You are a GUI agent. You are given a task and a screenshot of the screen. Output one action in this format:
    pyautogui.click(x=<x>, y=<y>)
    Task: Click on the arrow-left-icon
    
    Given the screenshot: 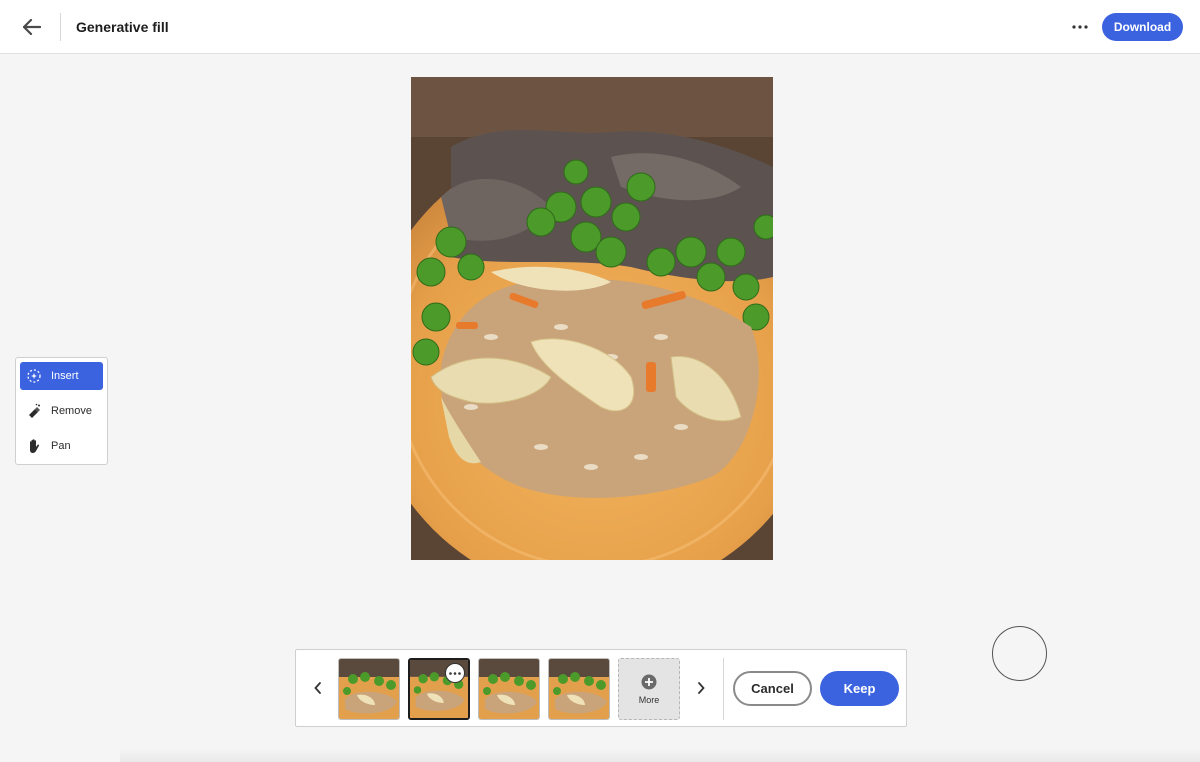 What is the action you would take?
    pyautogui.click(x=32, y=27)
    